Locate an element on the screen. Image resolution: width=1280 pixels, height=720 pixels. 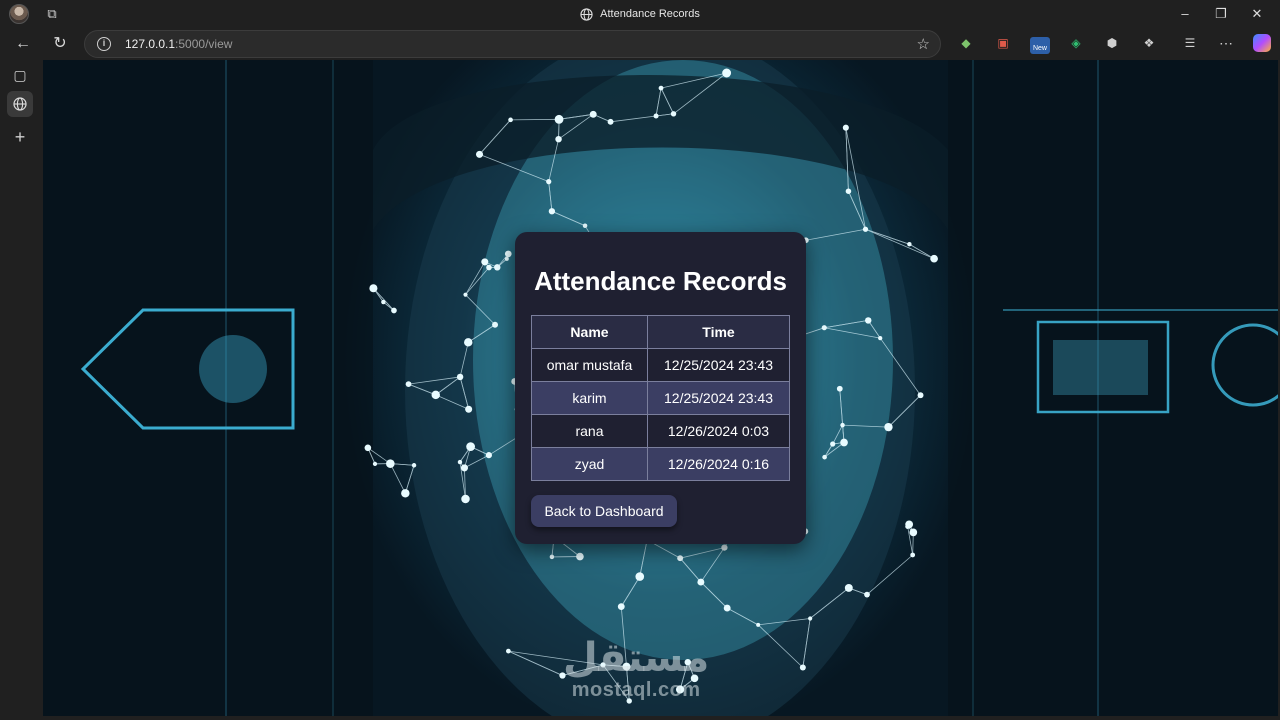
close-icon: ✕ is located at coordinates (1257, 14).